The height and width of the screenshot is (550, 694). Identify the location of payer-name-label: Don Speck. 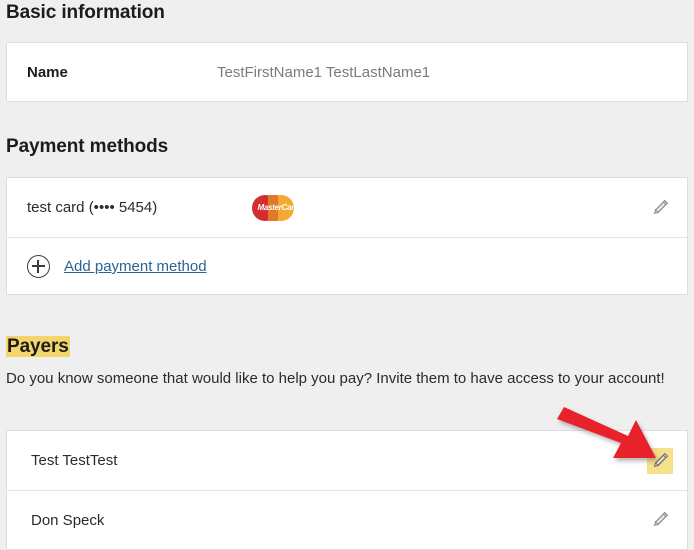
(68, 520).